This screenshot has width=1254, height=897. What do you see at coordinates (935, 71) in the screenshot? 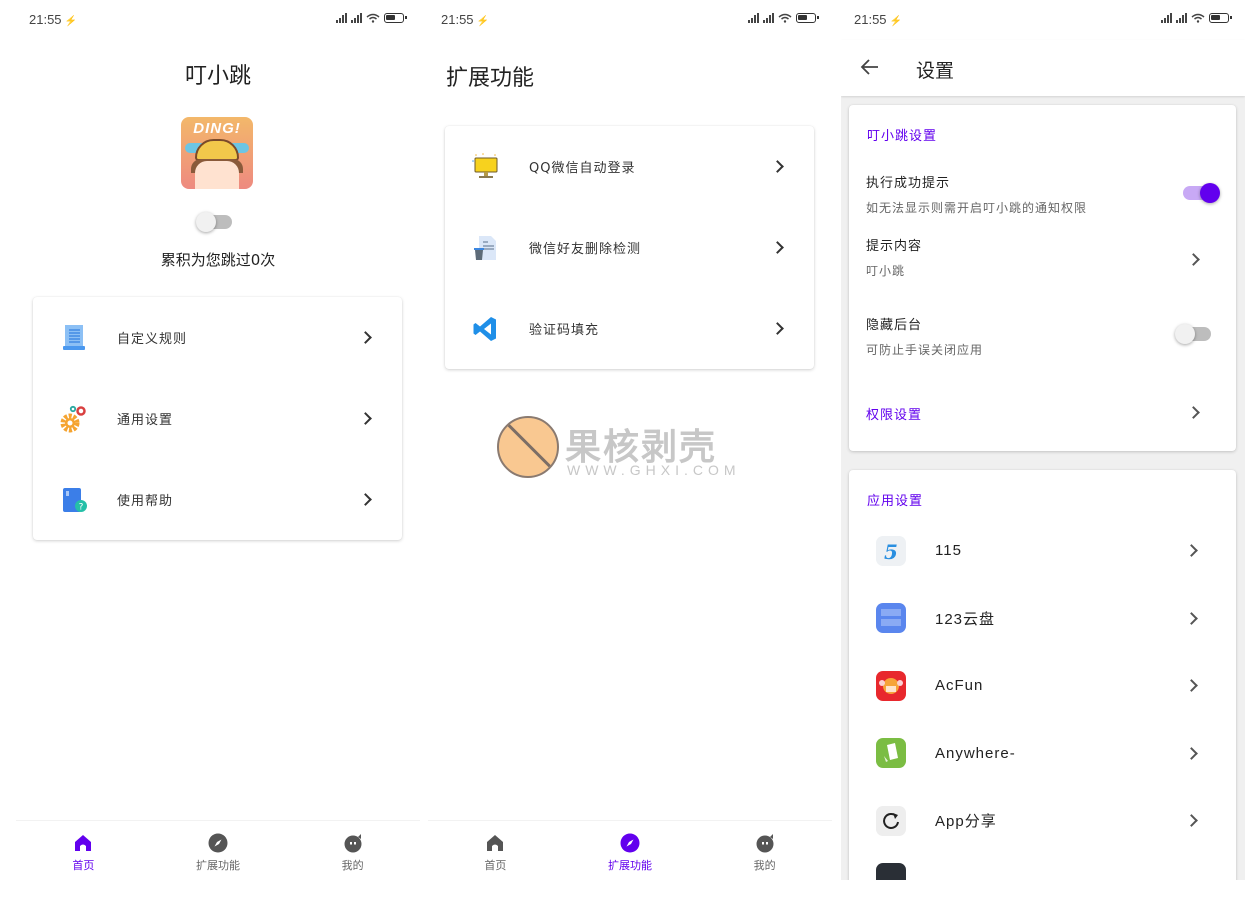
I see `page-title: 设置` at bounding box center [935, 71].